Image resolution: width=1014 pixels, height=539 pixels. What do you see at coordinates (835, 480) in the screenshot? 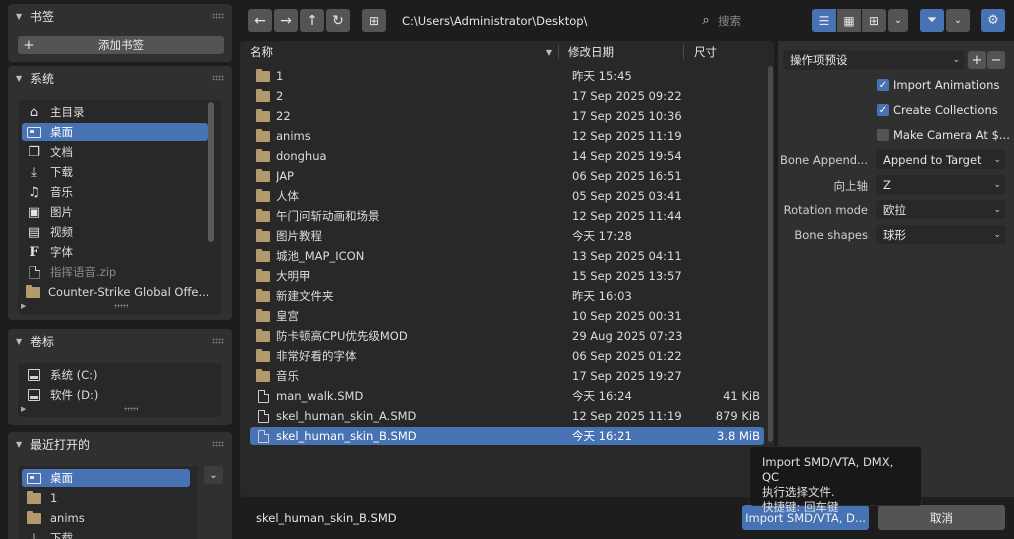
I see `import-tooltip: Import SMD/VTA, DMX, QC 执行选择文件. 快捷键: 回车键` at bounding box center [835, 480].